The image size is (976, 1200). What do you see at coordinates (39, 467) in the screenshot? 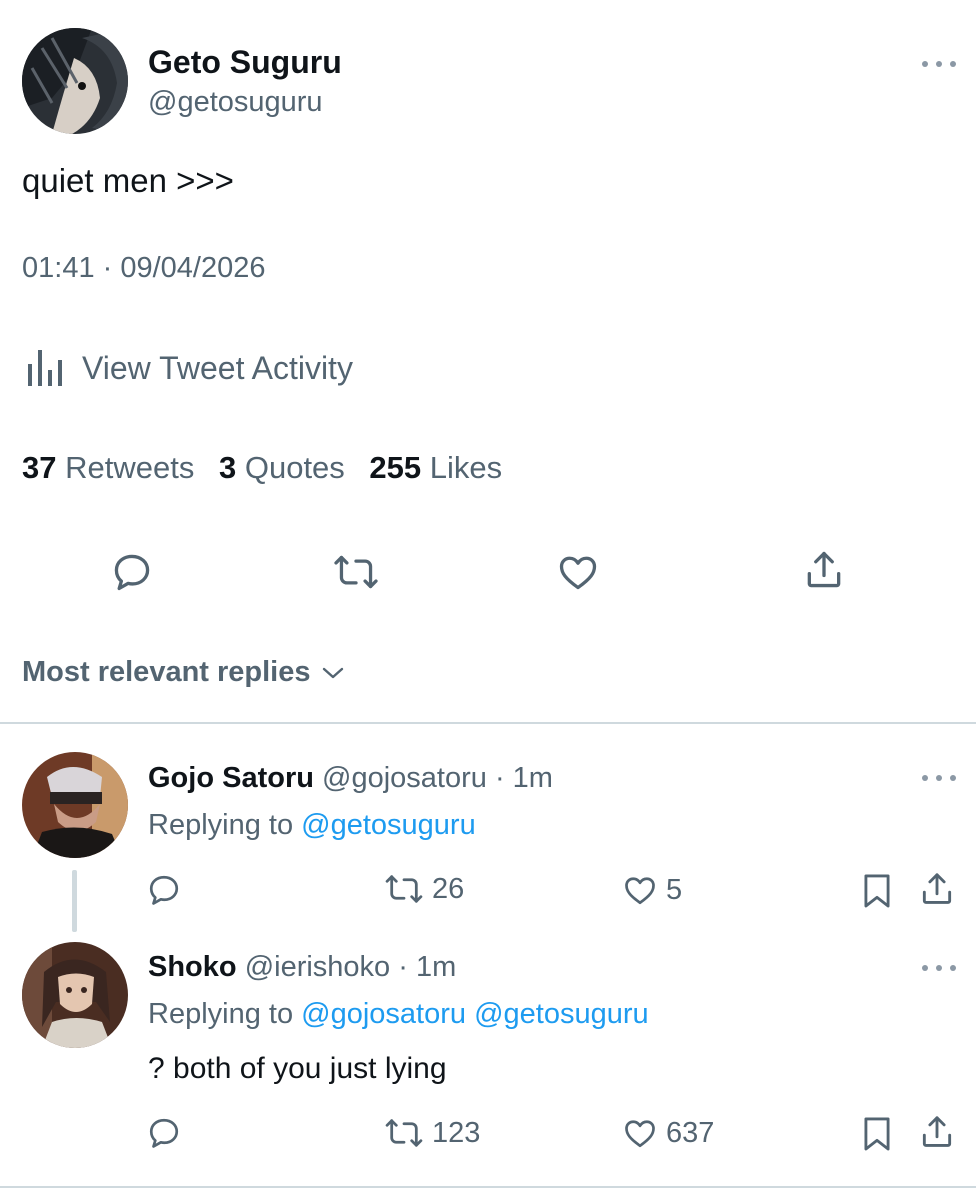
I see `retweets-count: 37` at bounding box center [39, 467].